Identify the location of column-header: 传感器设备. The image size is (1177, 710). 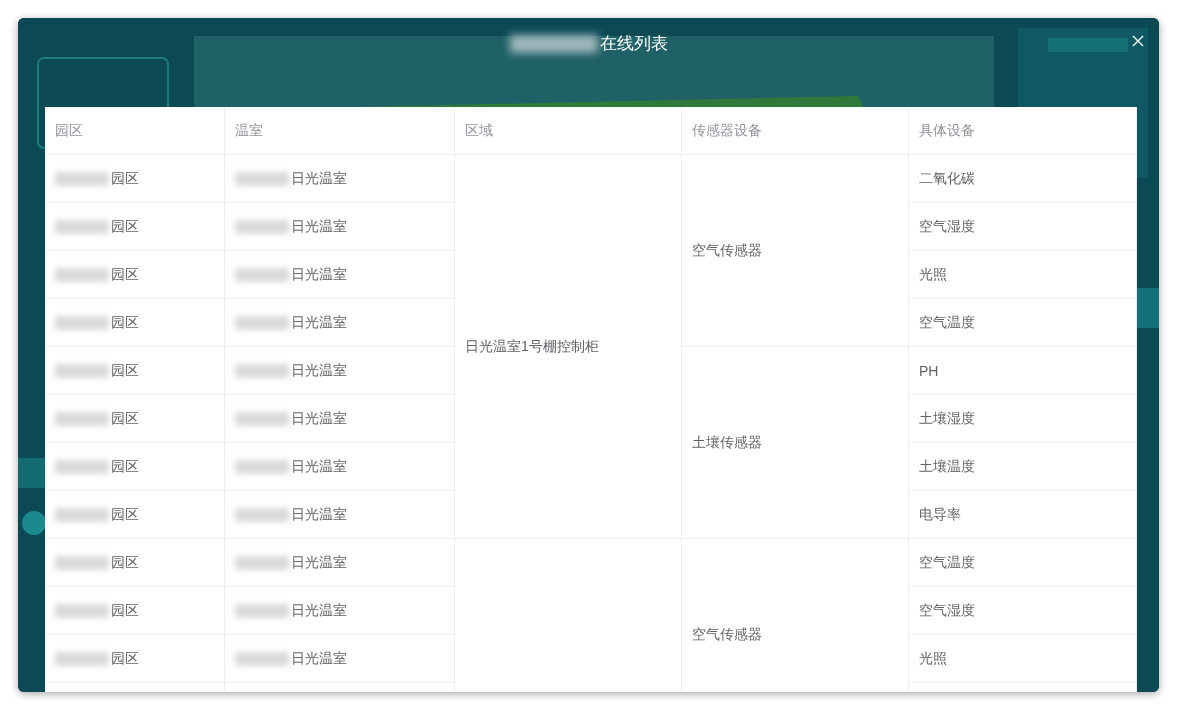
(795, 131).